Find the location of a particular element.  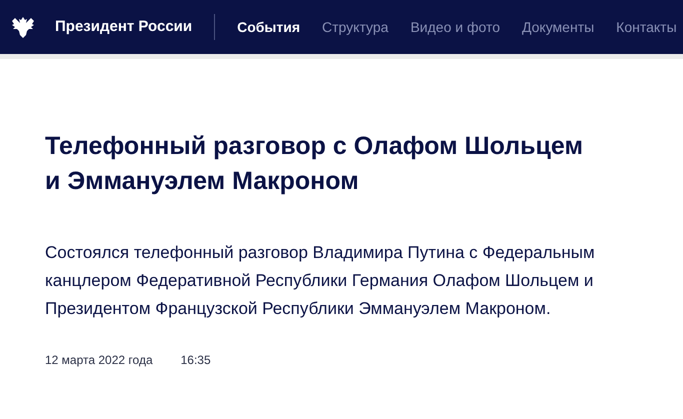

nav-link: Структура is located at coordinates (355, 27).